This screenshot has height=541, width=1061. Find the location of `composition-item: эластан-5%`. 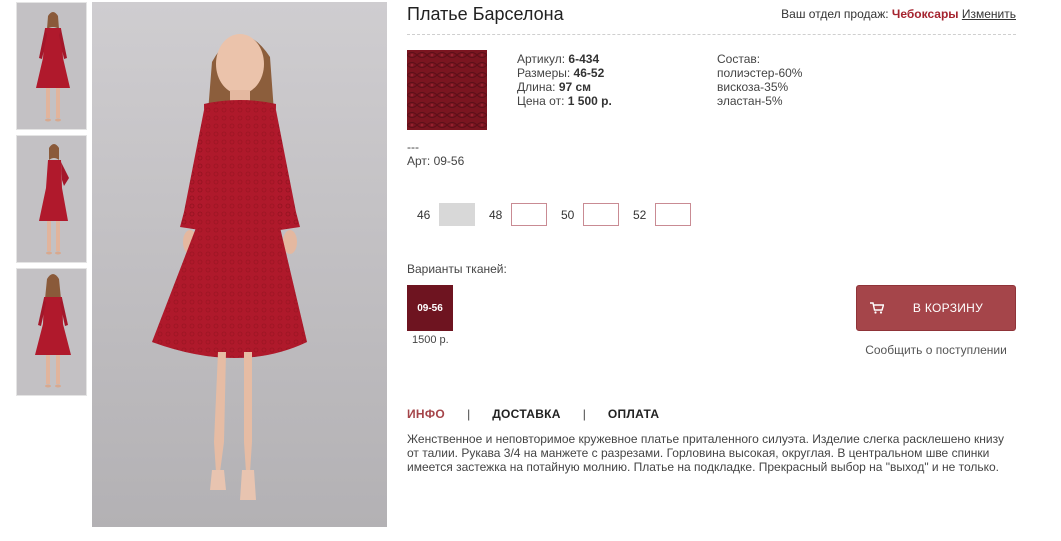

composition-item: эластан-5% is located at coordinates (750, 101).